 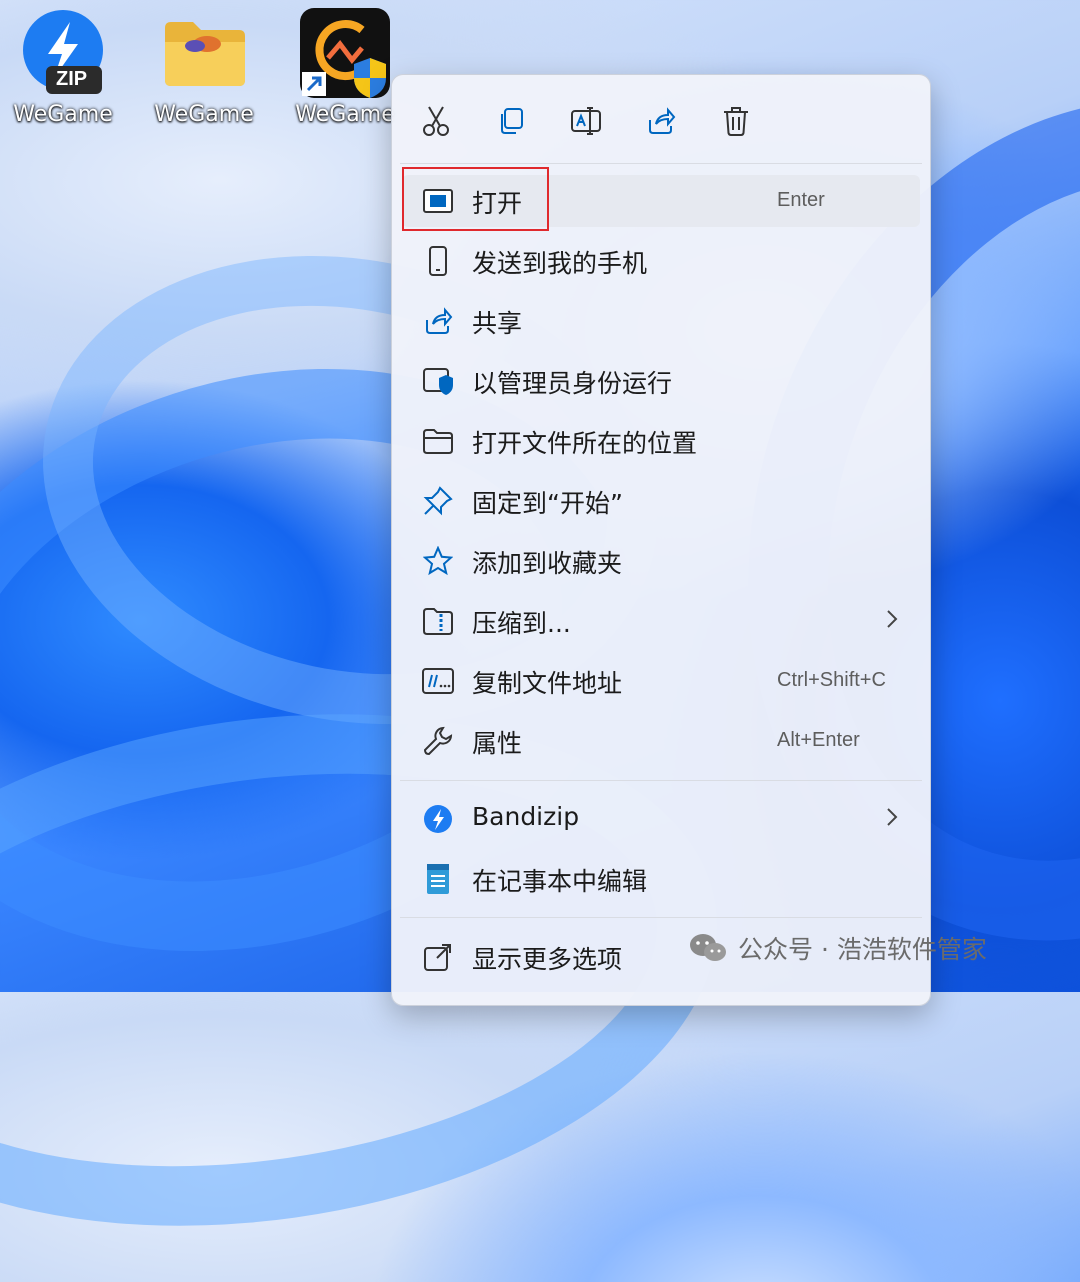 I want to click on highlight-box, so click(x=475, y=199).